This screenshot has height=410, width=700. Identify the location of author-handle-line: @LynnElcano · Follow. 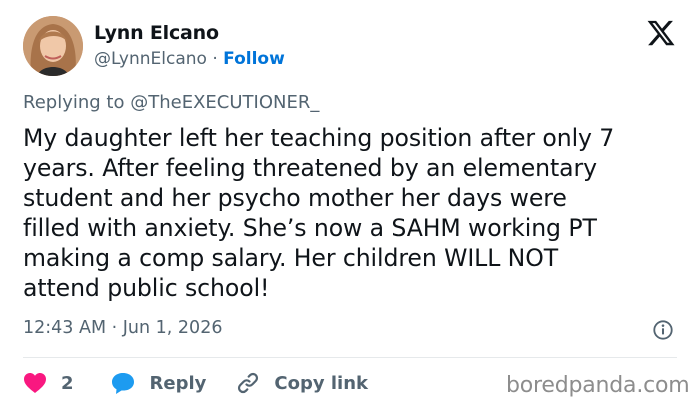
(189, 59).